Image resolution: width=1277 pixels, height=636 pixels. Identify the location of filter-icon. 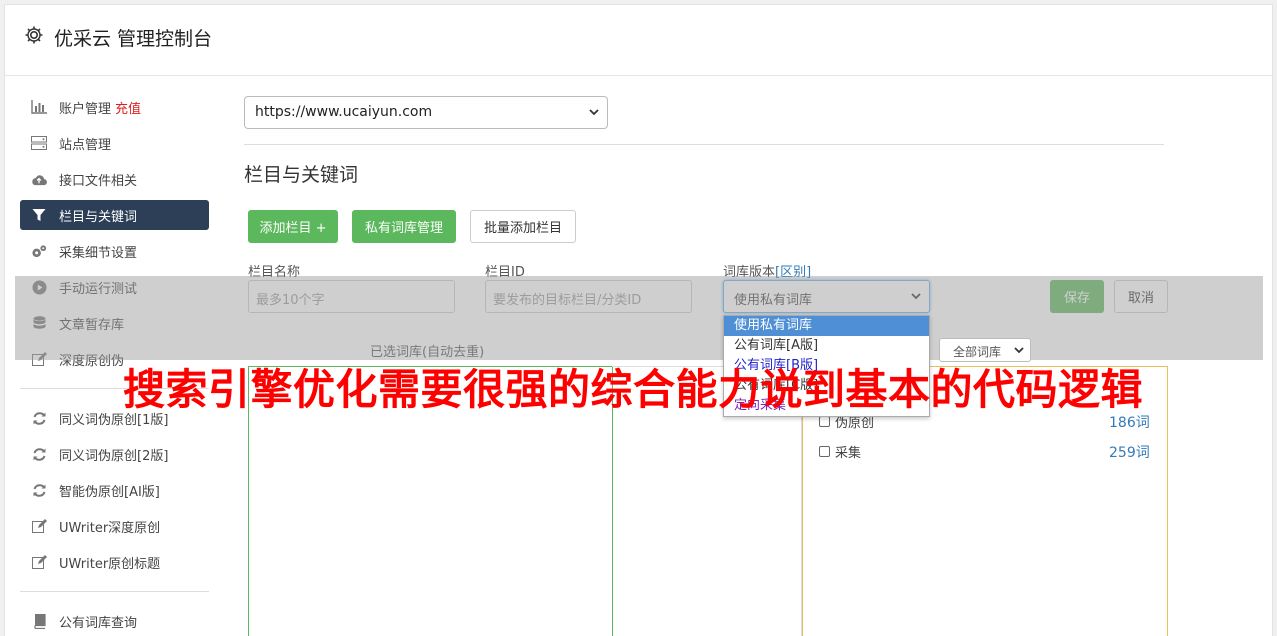
(39, 215).